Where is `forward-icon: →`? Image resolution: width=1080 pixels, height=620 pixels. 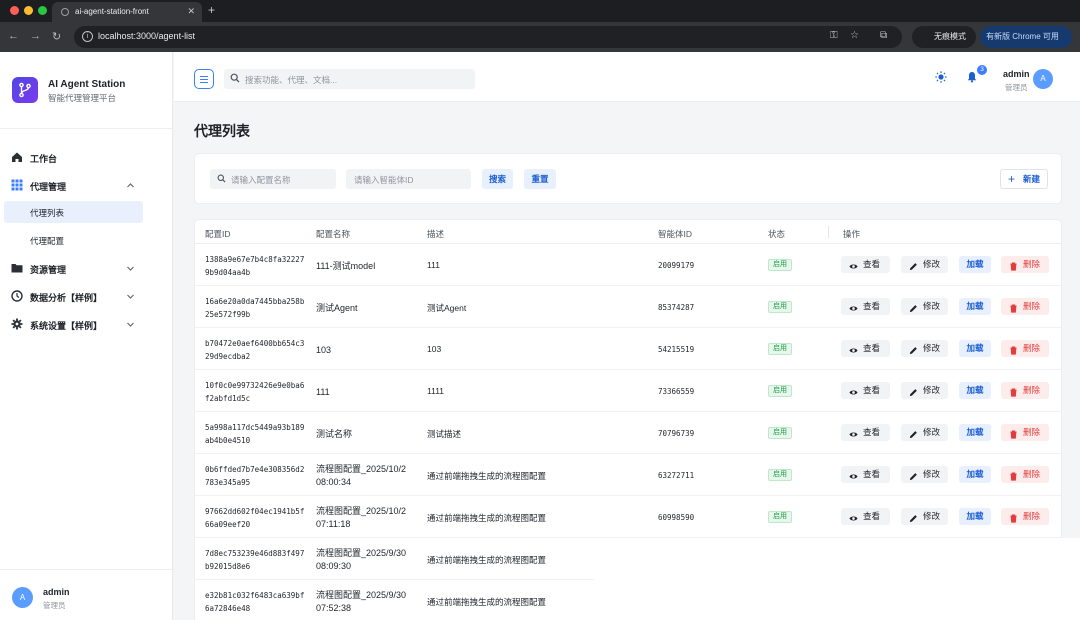 forward-icon: → is located at coordinates (35, 36).